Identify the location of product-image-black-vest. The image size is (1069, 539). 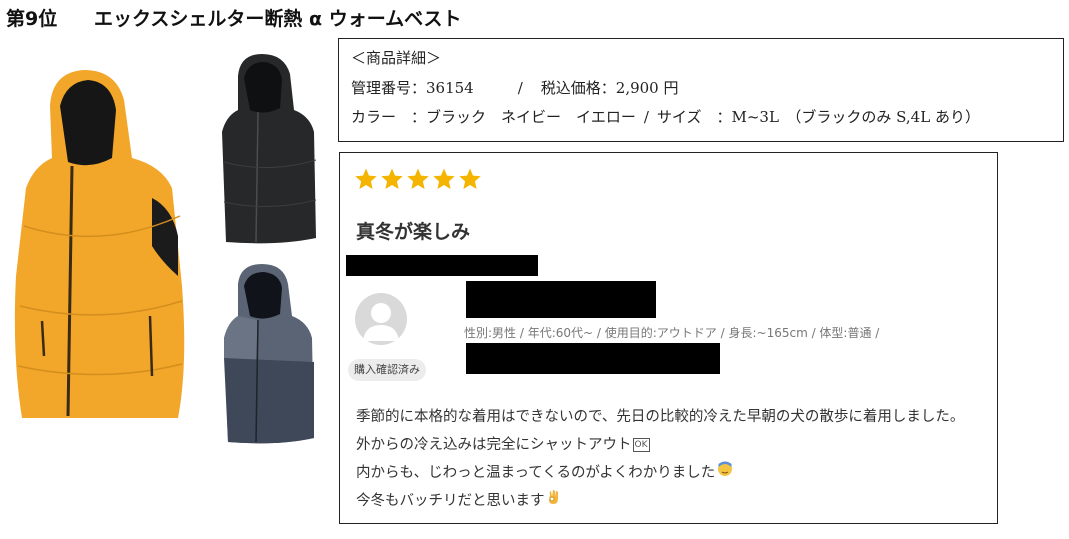
(268, 150).